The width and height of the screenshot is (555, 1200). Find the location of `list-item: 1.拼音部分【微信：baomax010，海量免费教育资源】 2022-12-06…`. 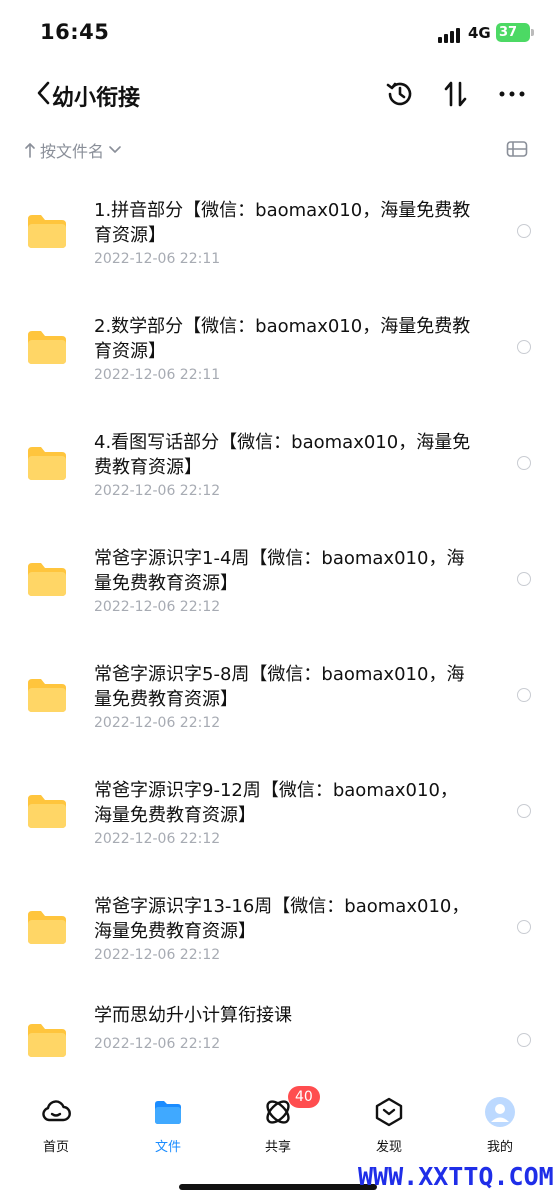

list-item: 1.拼音部分【微信：baomax010，海量免费教育资源】 2022-12-06… is located at coordinates (277, 238).